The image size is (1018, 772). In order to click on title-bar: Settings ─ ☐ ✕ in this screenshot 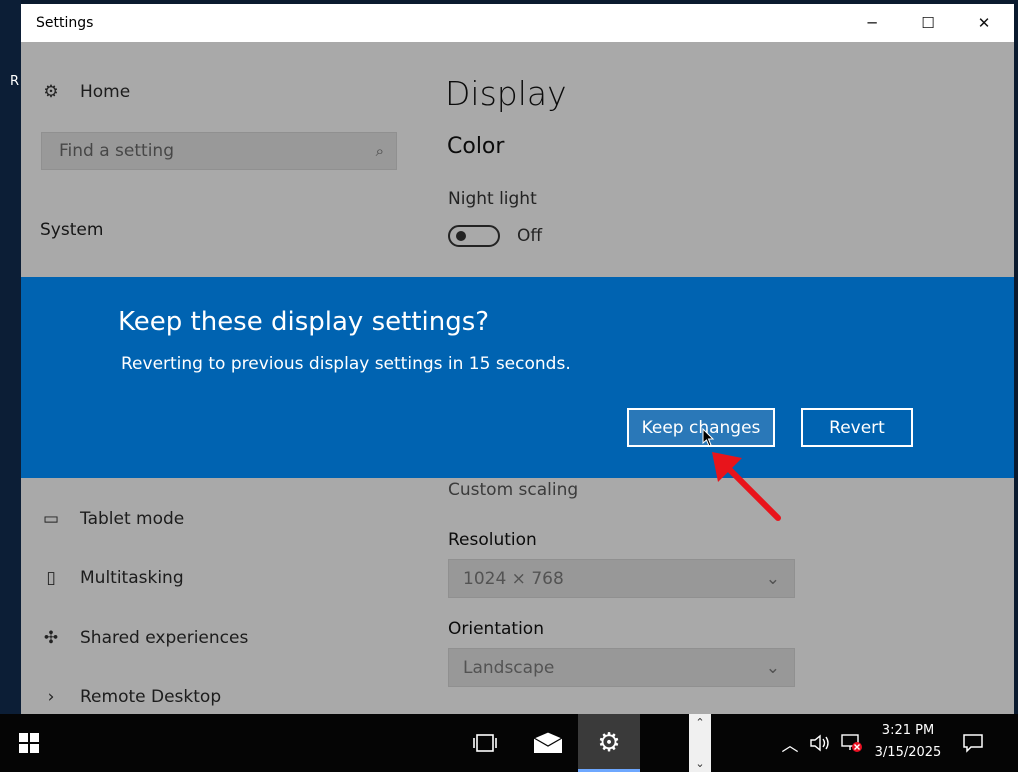, I will do `click(517, 23)`.